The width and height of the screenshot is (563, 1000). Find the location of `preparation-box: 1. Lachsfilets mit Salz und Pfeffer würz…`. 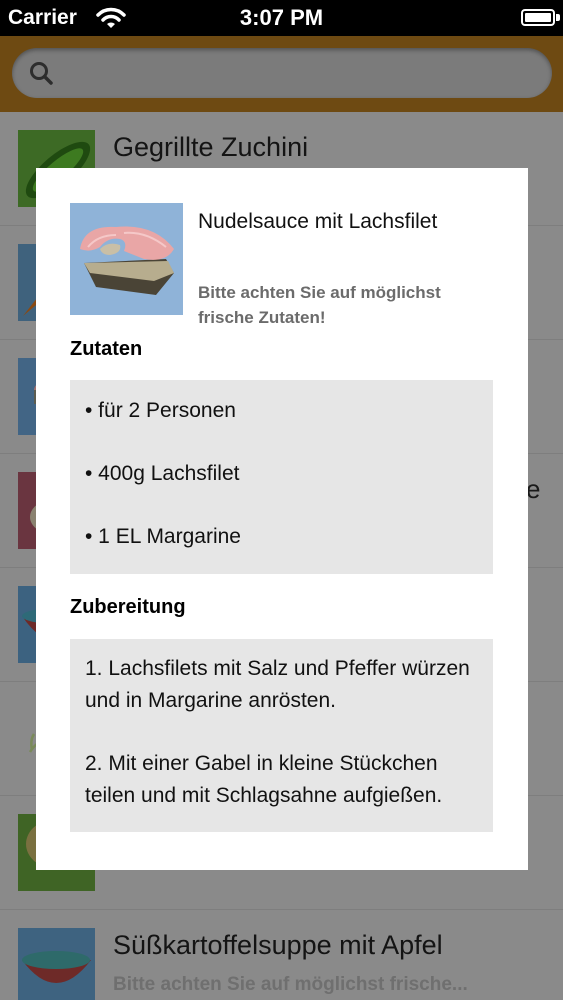

preparation-box: 1. Lachsfilets mit Salz und Pfeffer würz… is located at coordinates (281, 735).